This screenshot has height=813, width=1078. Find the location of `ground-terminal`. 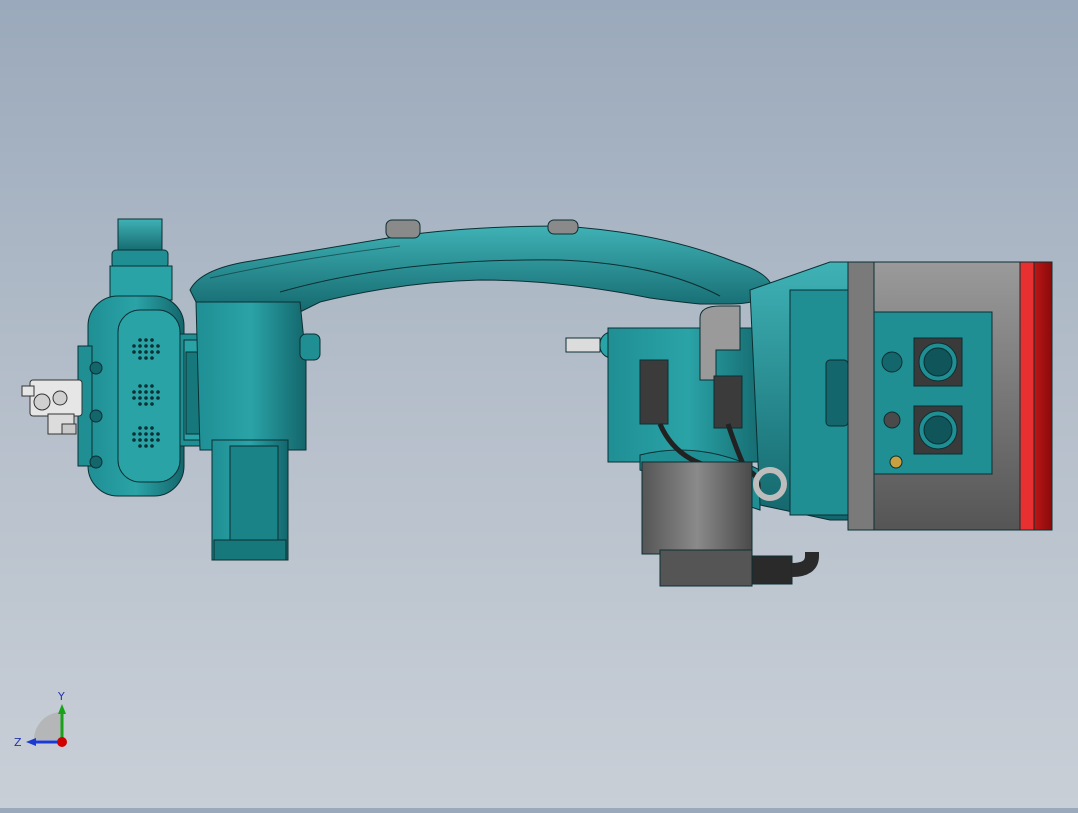

ground-terminal is located at coordinates (896, 462).